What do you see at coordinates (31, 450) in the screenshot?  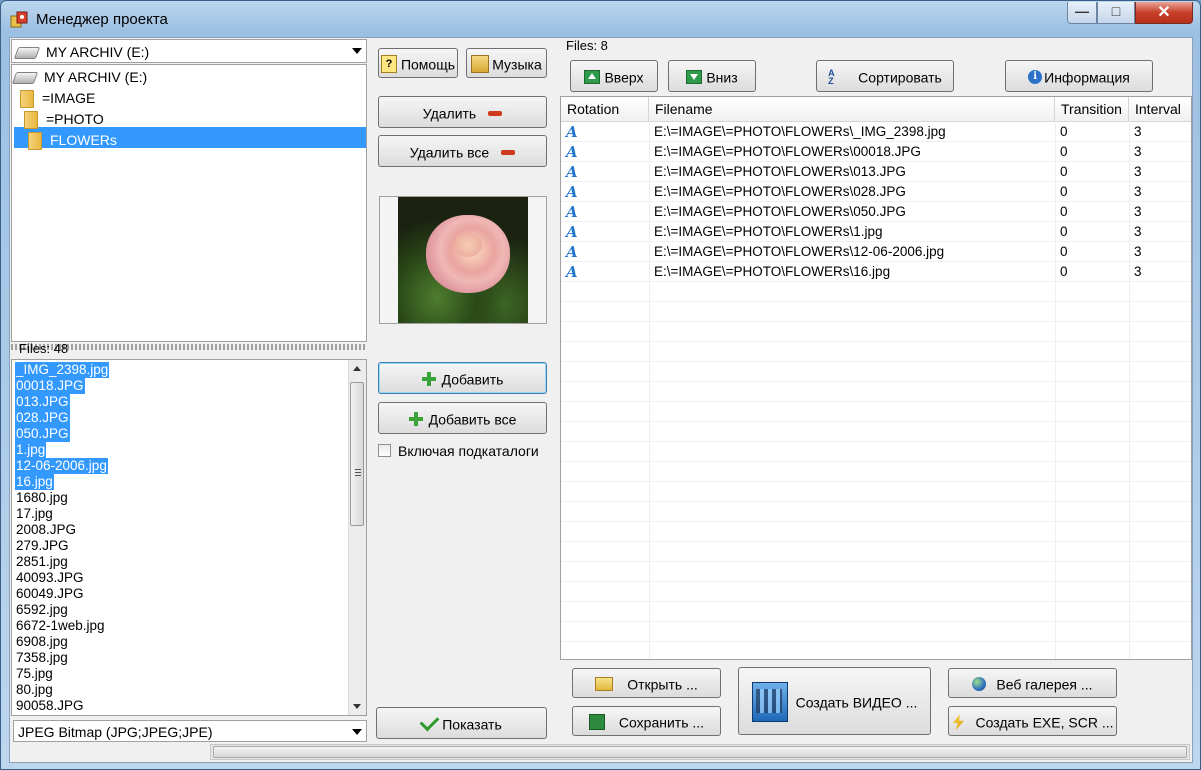 I see `list-item: 1.jpg` at bounding box center [31, 450].